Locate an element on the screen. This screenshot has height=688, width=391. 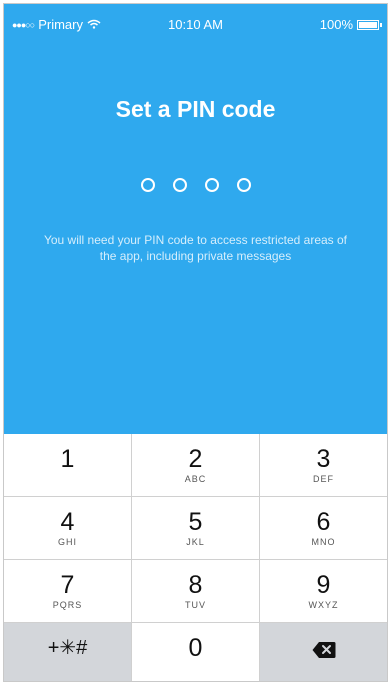
key-2: 2 ABC is located at coordinates (195, 465).